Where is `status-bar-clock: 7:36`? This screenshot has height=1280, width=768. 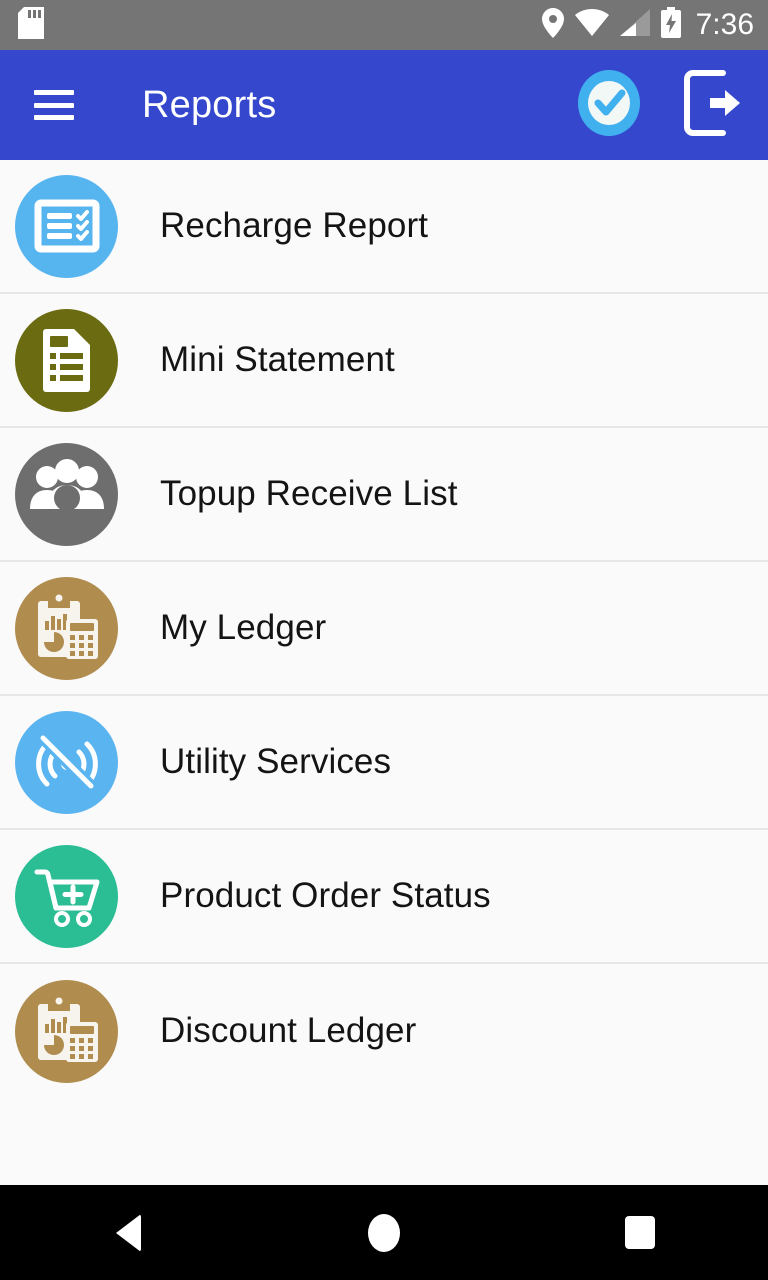
status-bar-clock: 7:36 is located at coordinates (724, 24).